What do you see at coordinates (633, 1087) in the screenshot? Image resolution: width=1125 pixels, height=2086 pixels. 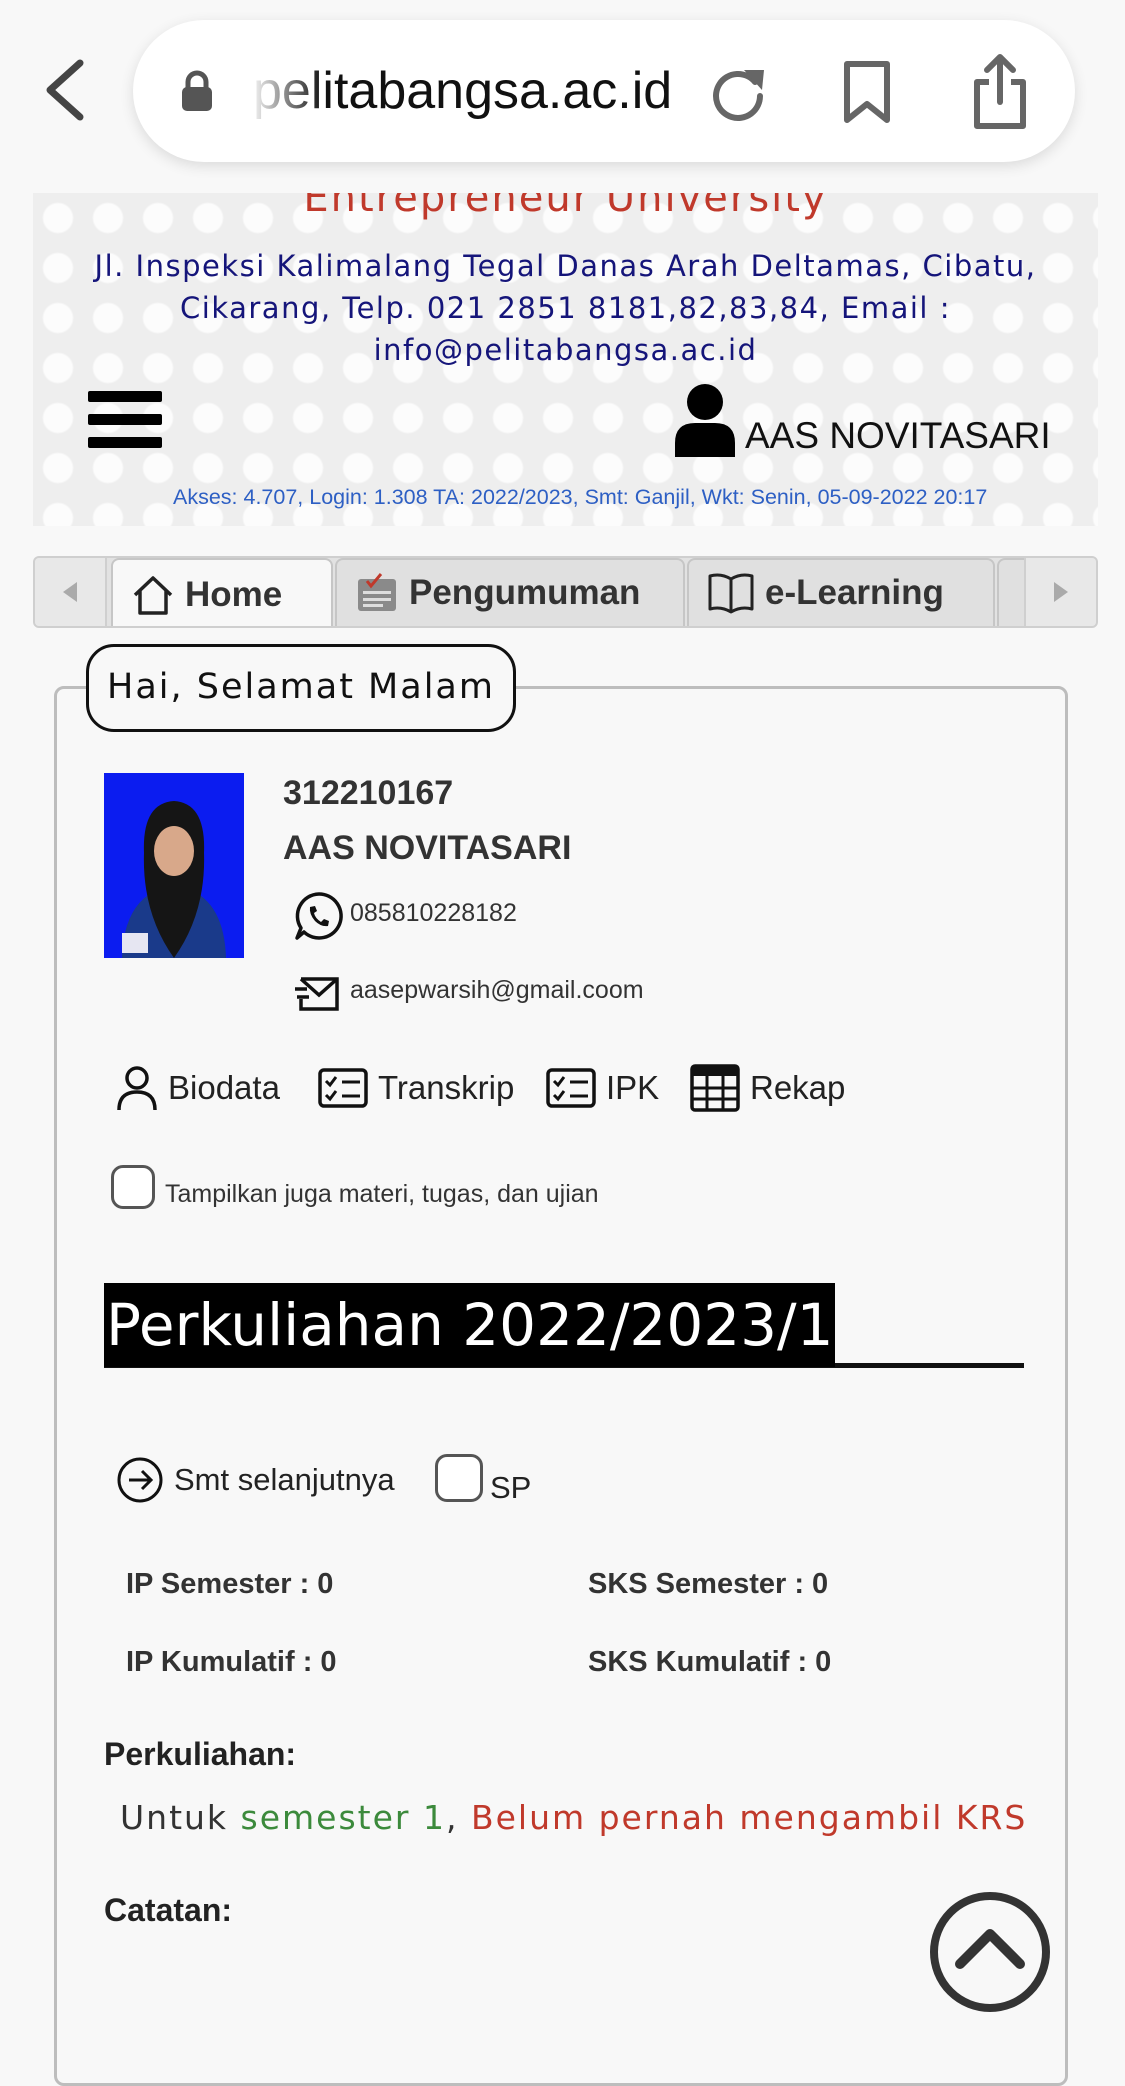 I see `ipk-label: IPK` at bounding box center [633, 1087].